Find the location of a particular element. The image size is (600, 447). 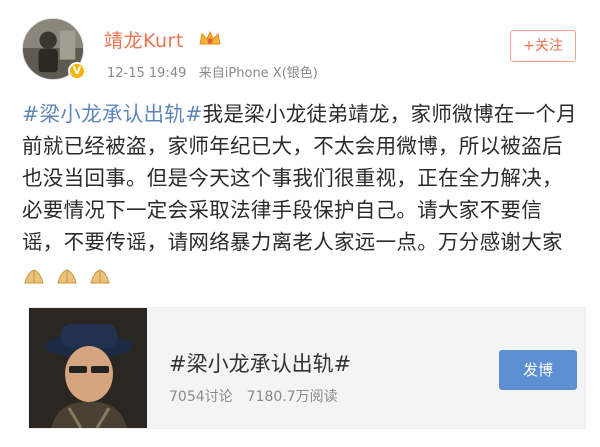

emoji-row is located at coordinates (68, 275).